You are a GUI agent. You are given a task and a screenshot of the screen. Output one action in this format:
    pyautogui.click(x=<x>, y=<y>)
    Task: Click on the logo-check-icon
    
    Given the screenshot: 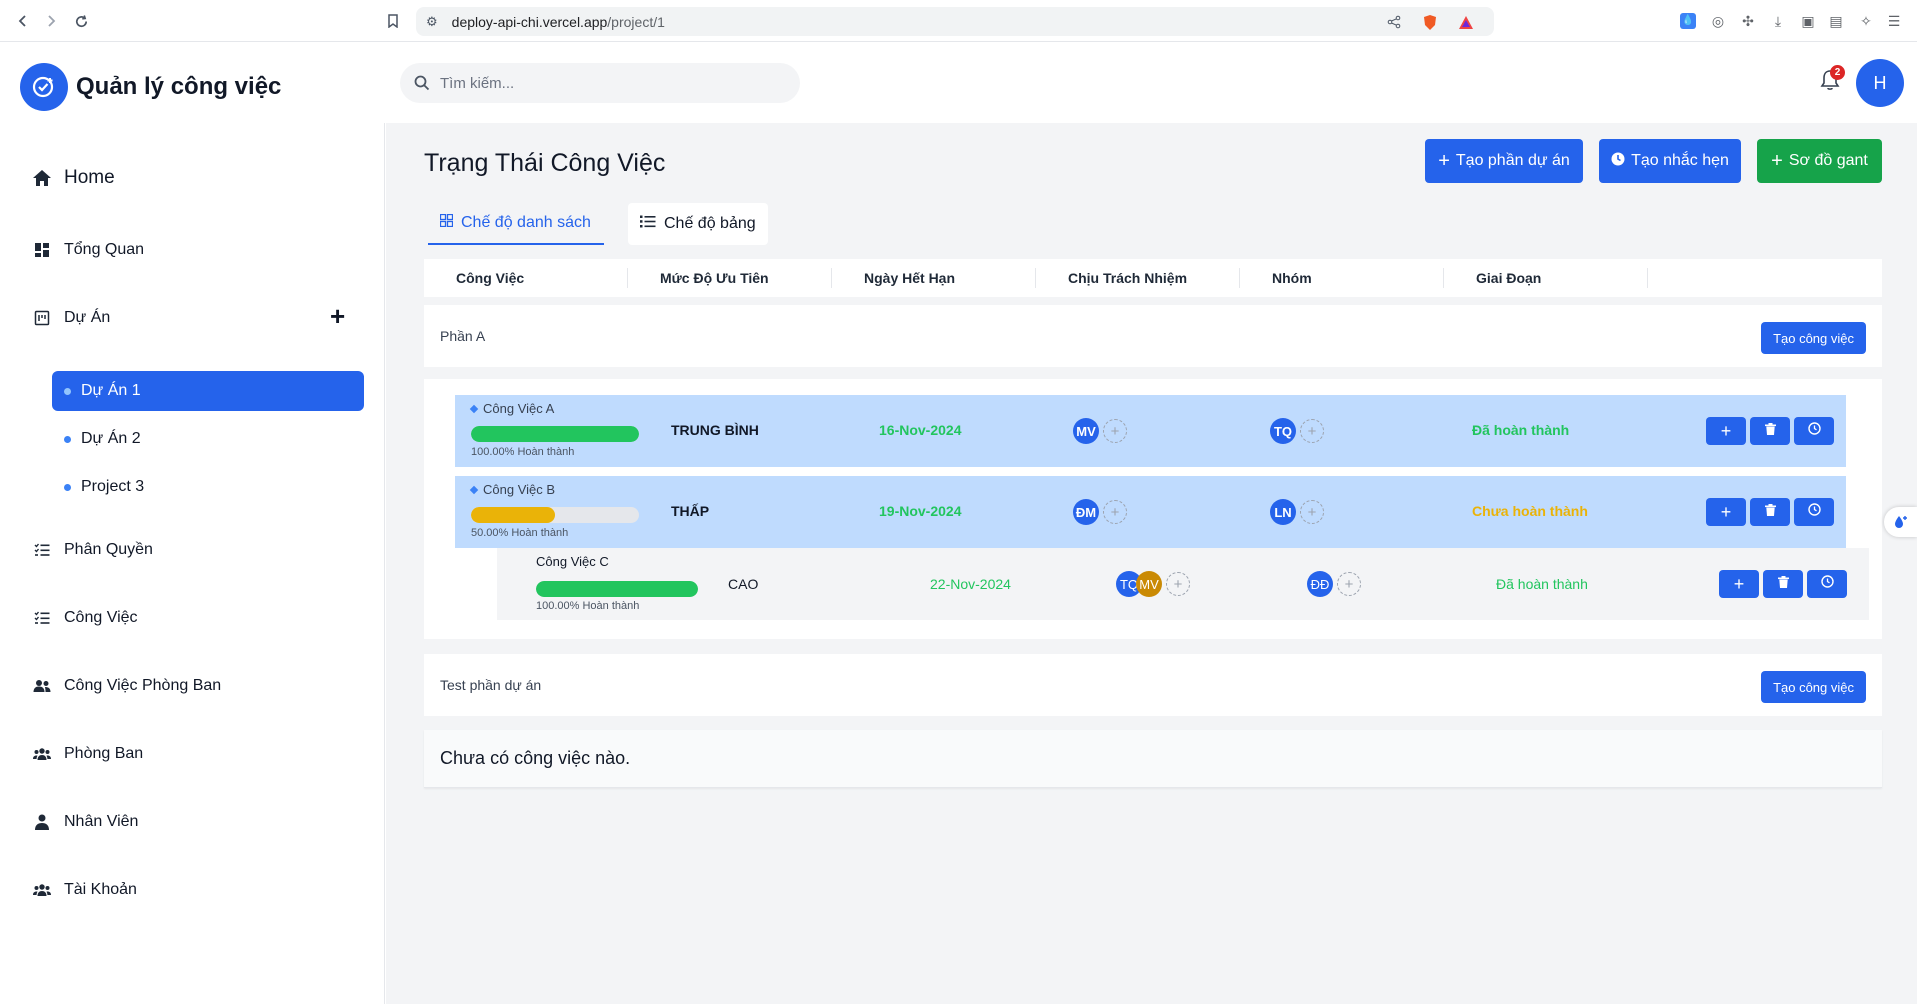 What is the action you would take?
    pyautogui.click(x=44, y=87)
    